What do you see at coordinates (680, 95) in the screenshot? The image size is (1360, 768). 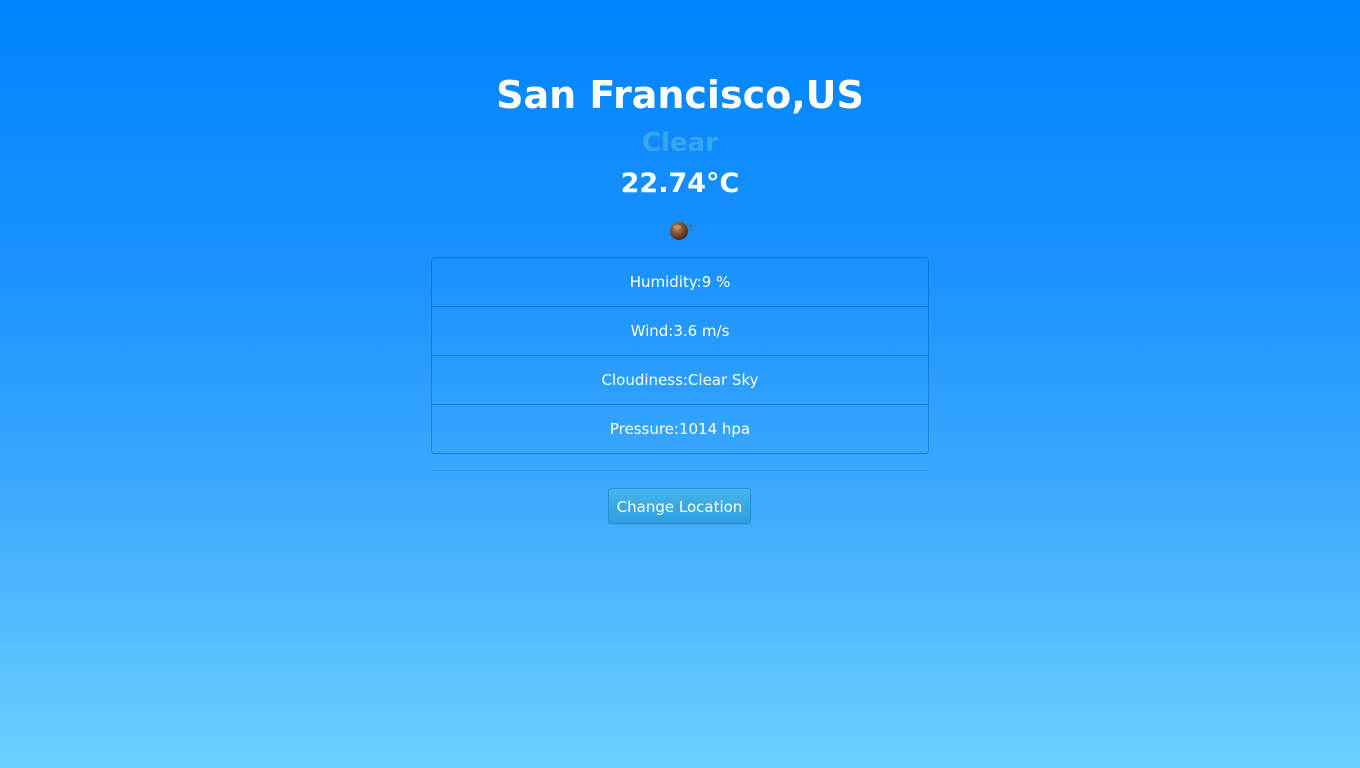 I see `city-title: San Francisco,US` at bounding box center [680, 95].